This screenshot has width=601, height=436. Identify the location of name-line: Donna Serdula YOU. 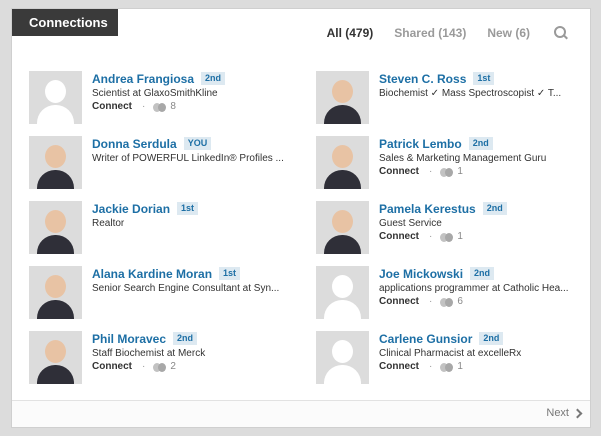
(196, 143).